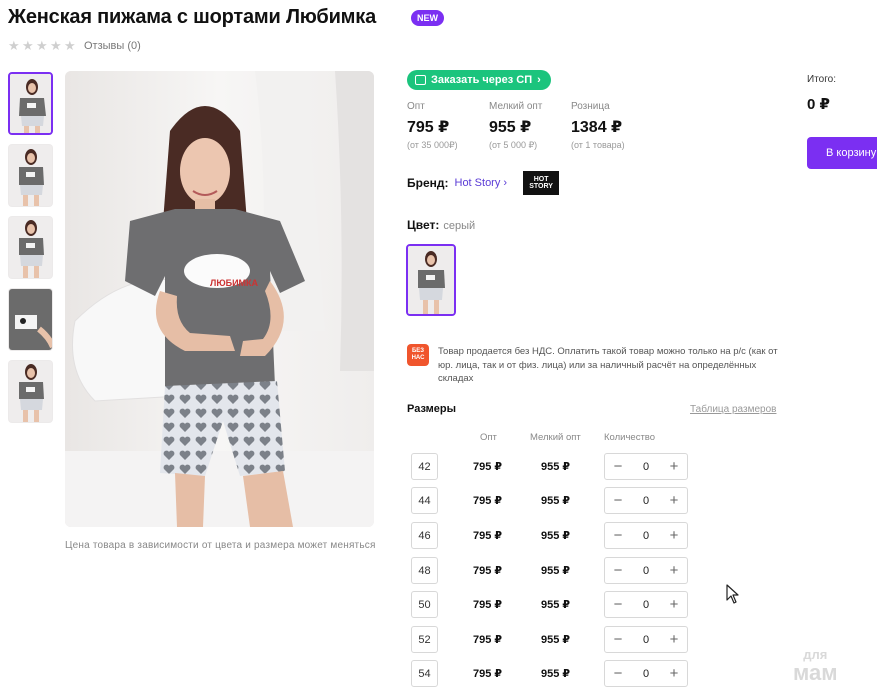 The image size is (877, 698). Describe the element at coordinates (424, 639) in the screenshot. I see `size-label: 52` at that location.